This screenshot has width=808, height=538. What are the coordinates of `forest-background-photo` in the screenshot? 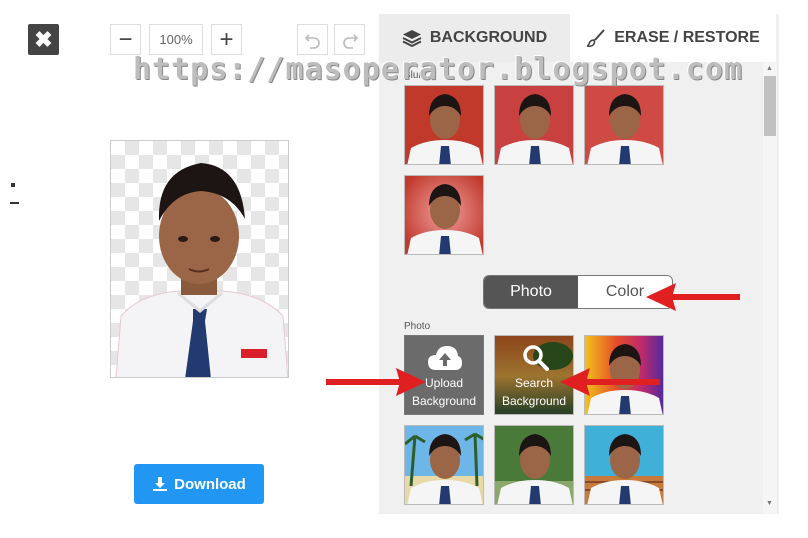 It's located at (534, 465).